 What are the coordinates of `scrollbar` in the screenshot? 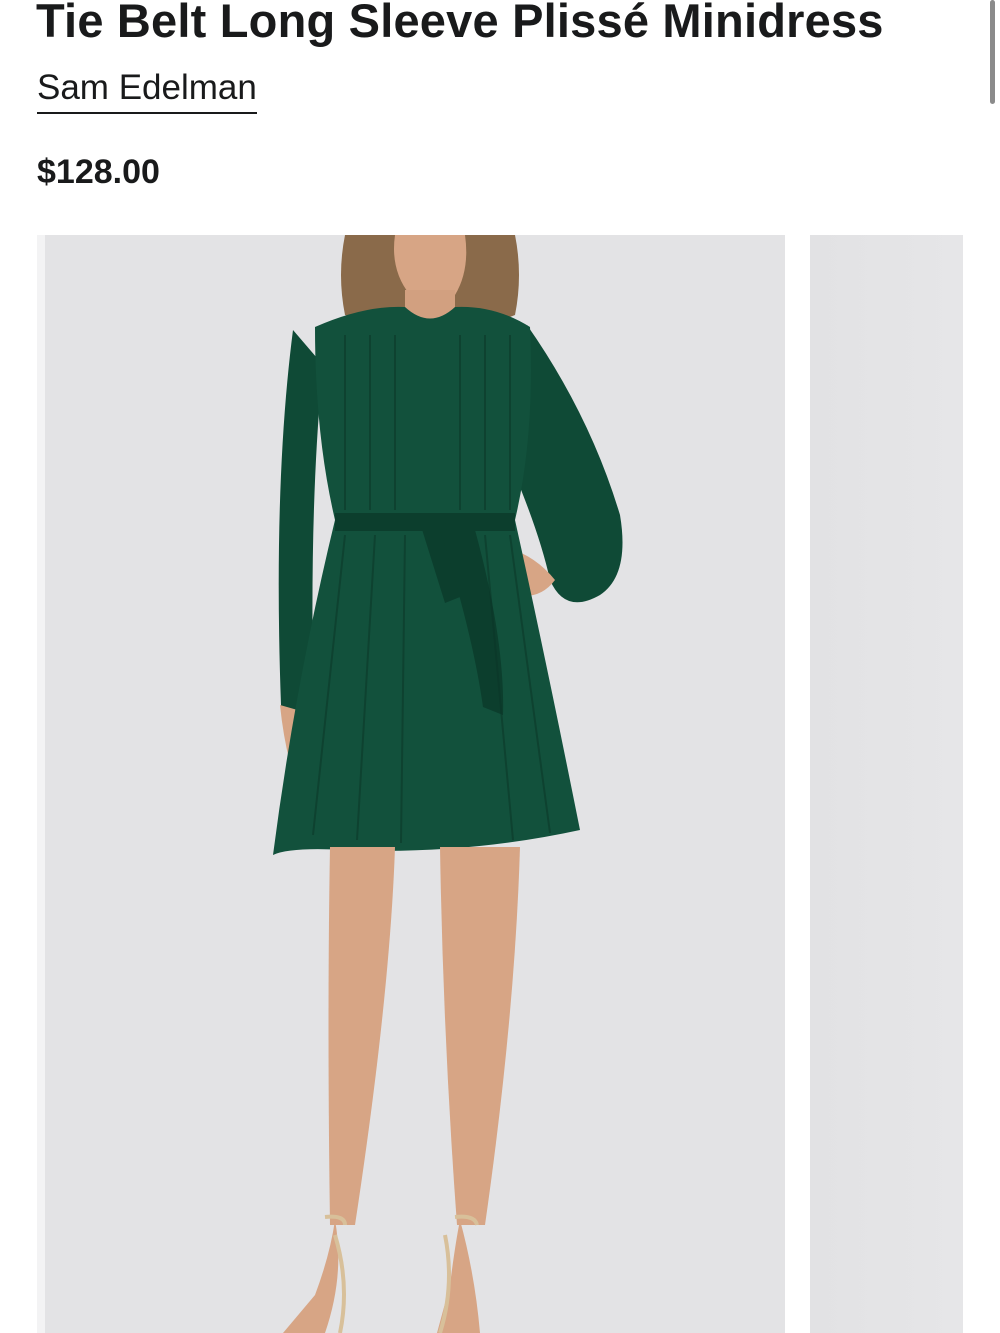 It's located at (992, 666).